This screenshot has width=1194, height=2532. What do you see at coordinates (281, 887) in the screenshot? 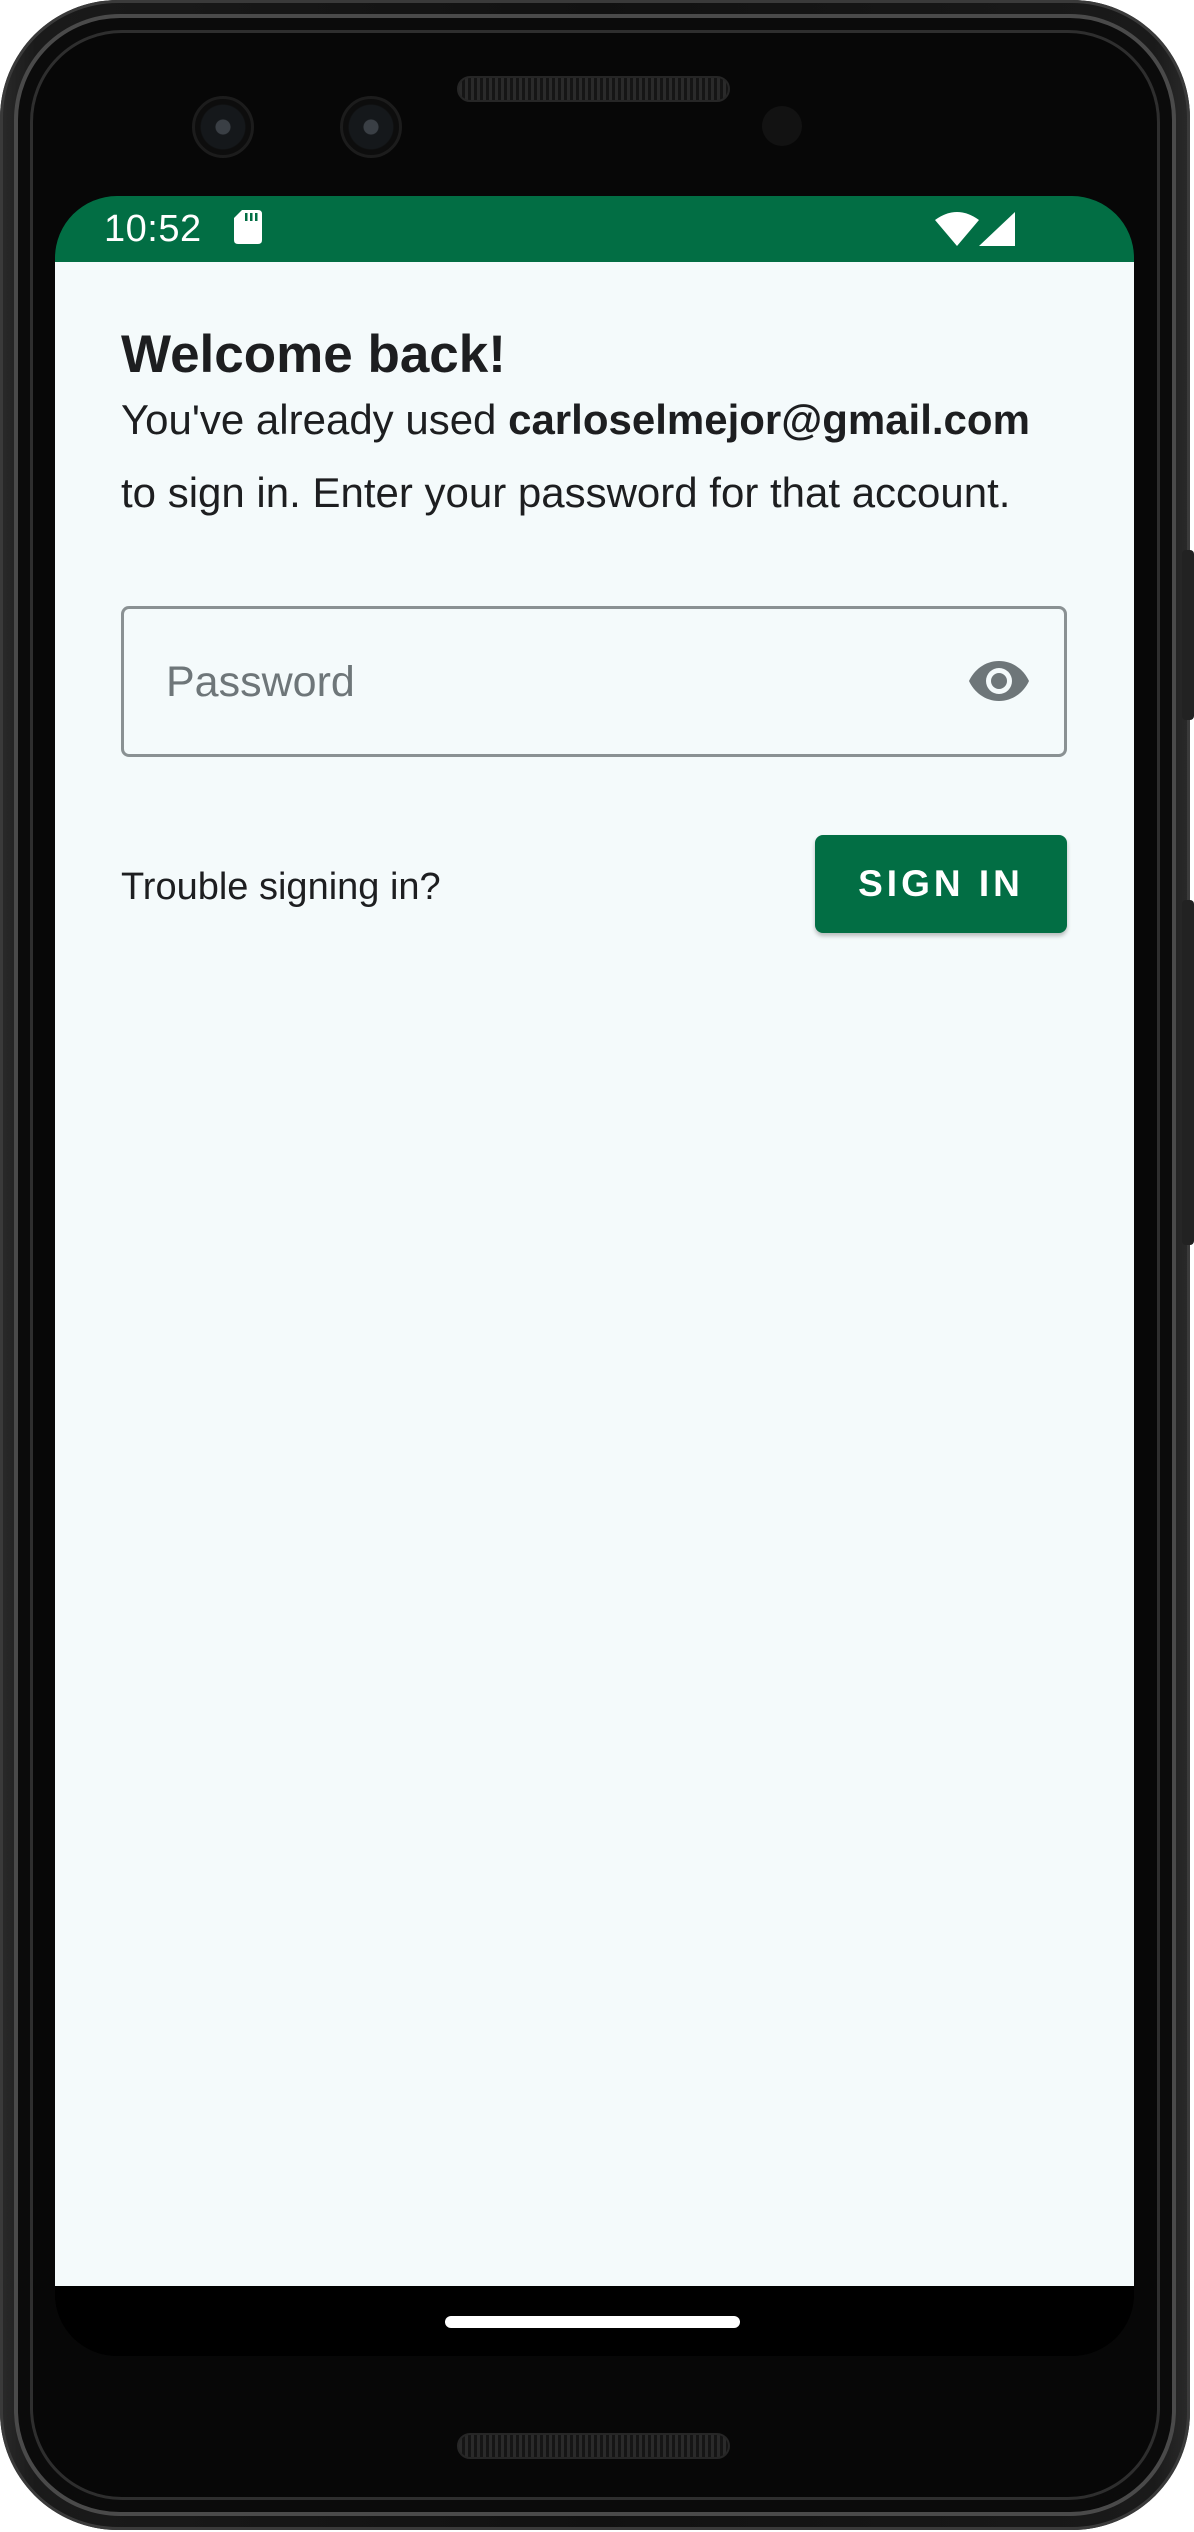
I see `trouble-signing-in-link: Trouble signing in?` at bounding box center [281, 887].